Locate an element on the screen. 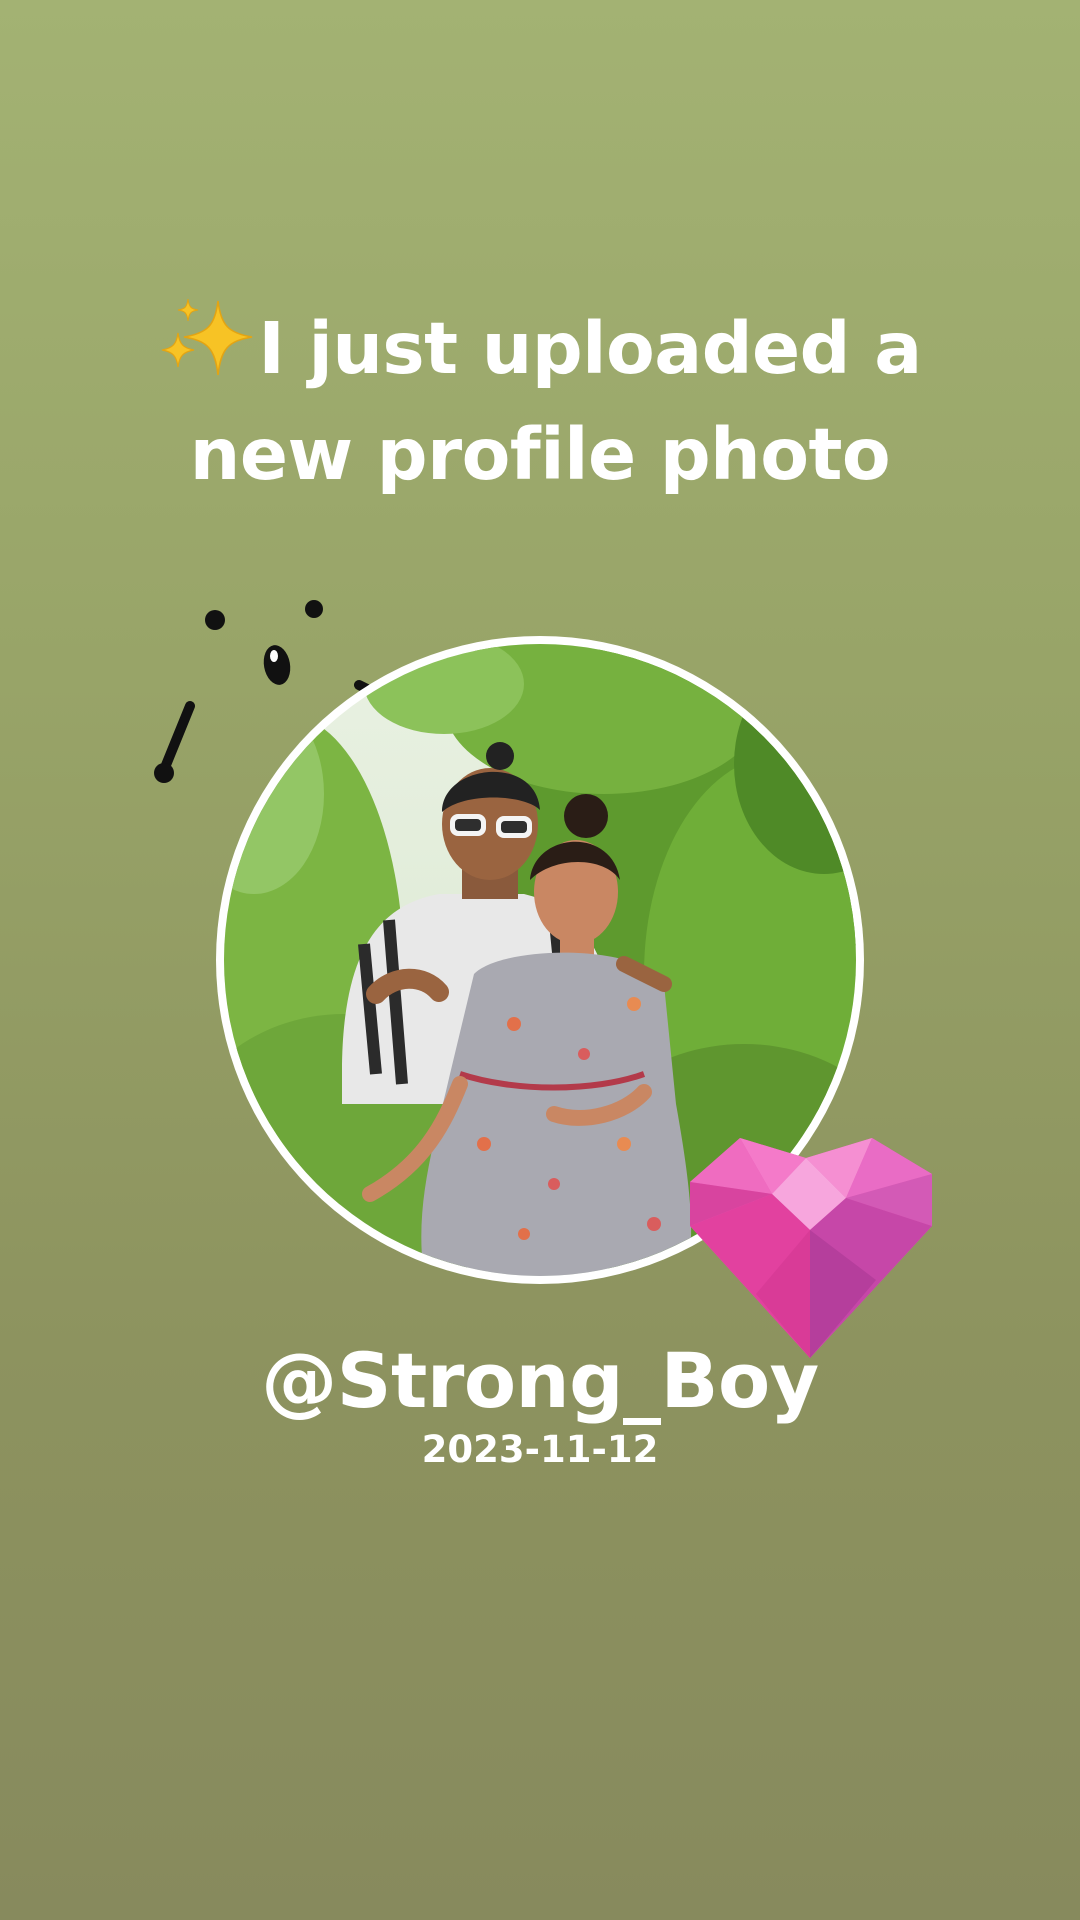 The image size is (1080, 1920). sparkles-icon is located at coordinates (207, 337).